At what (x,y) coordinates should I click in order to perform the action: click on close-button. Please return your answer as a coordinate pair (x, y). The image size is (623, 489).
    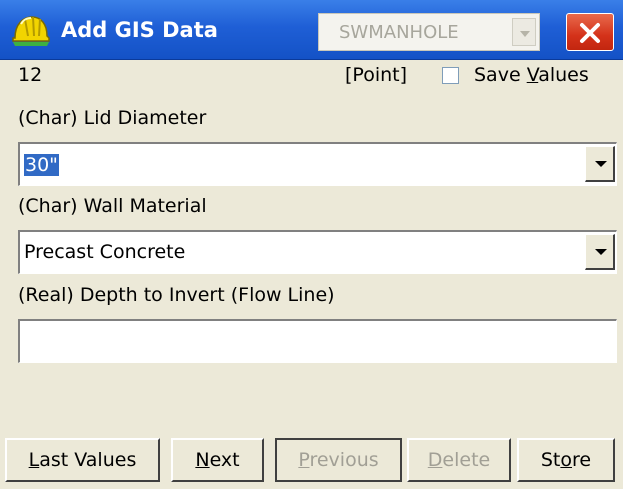
    Looking at the image, I should click on (590, 32).